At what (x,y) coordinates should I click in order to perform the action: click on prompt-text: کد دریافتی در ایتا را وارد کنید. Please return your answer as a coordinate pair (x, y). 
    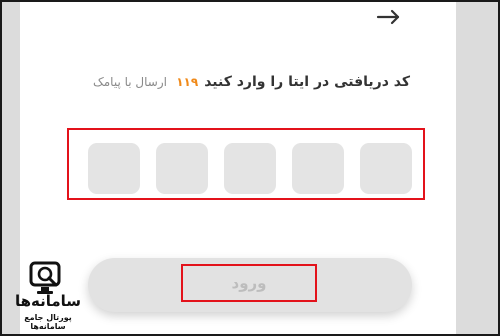
    Looking at the image, I should click on (307, 82).